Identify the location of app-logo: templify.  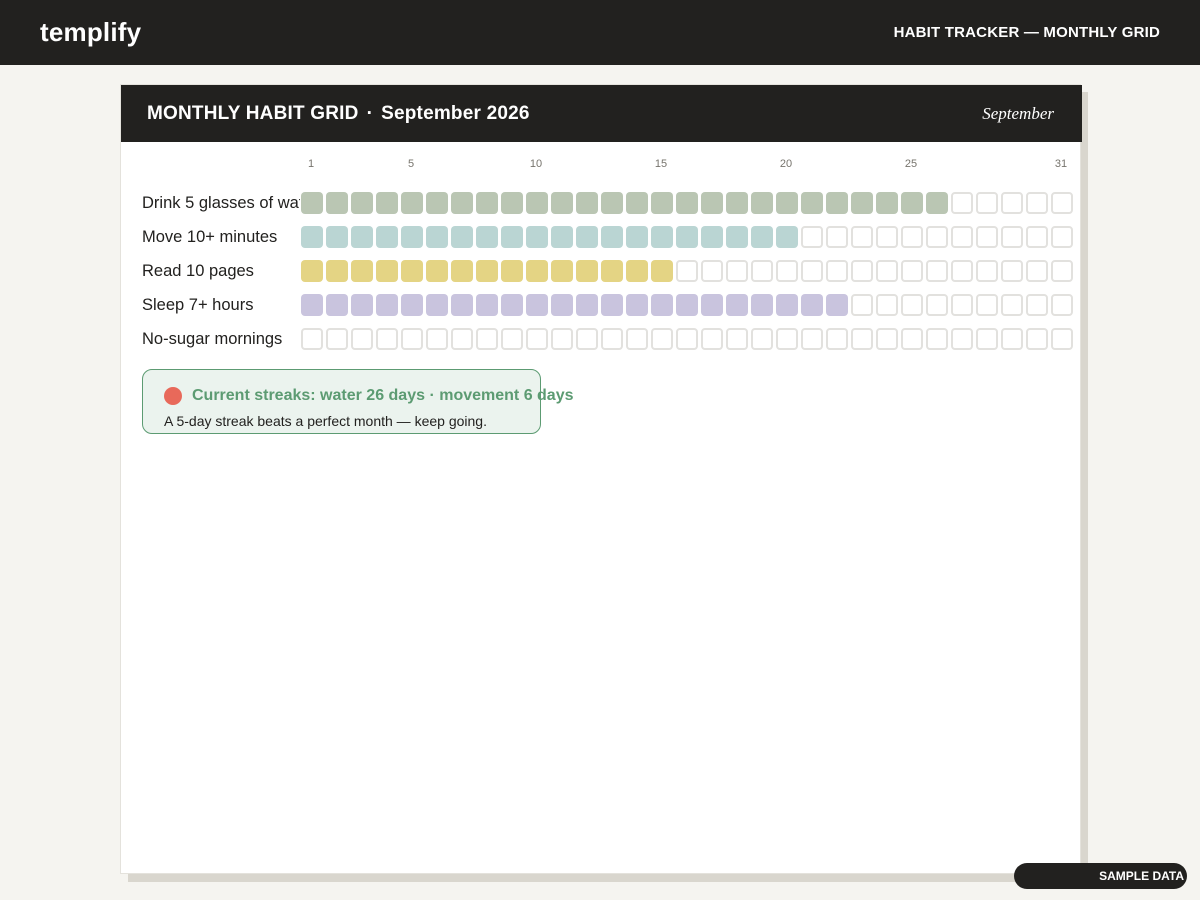
(90, 32).